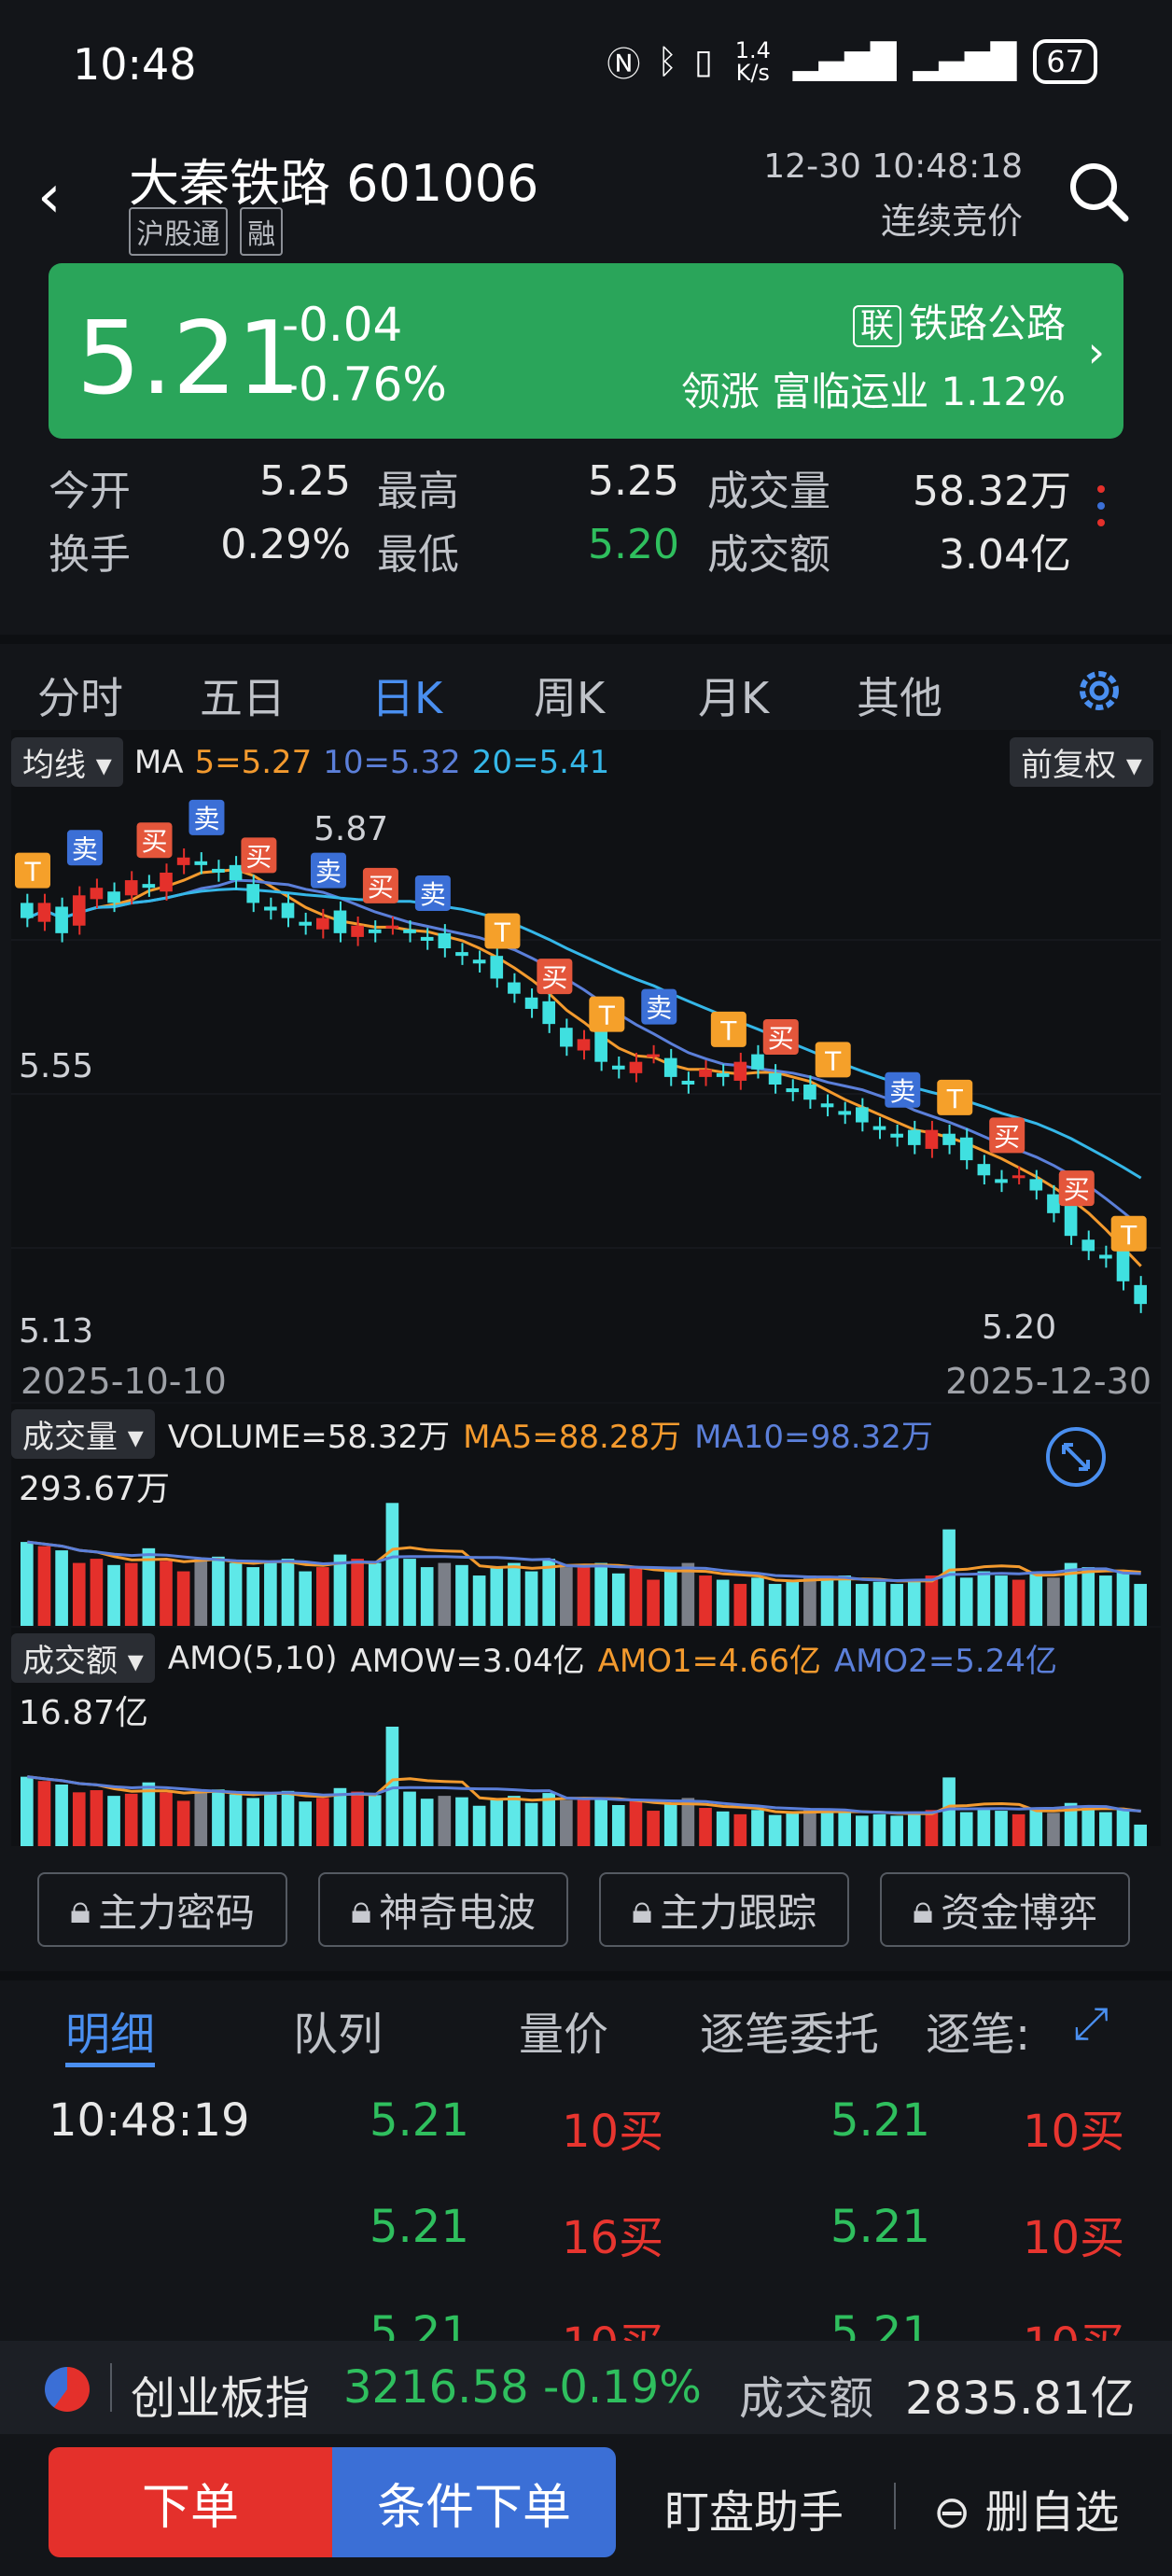  Describe the element at coordinates (80, 695) in the screenshot. I see `tab-intraday: 分时` at that location.